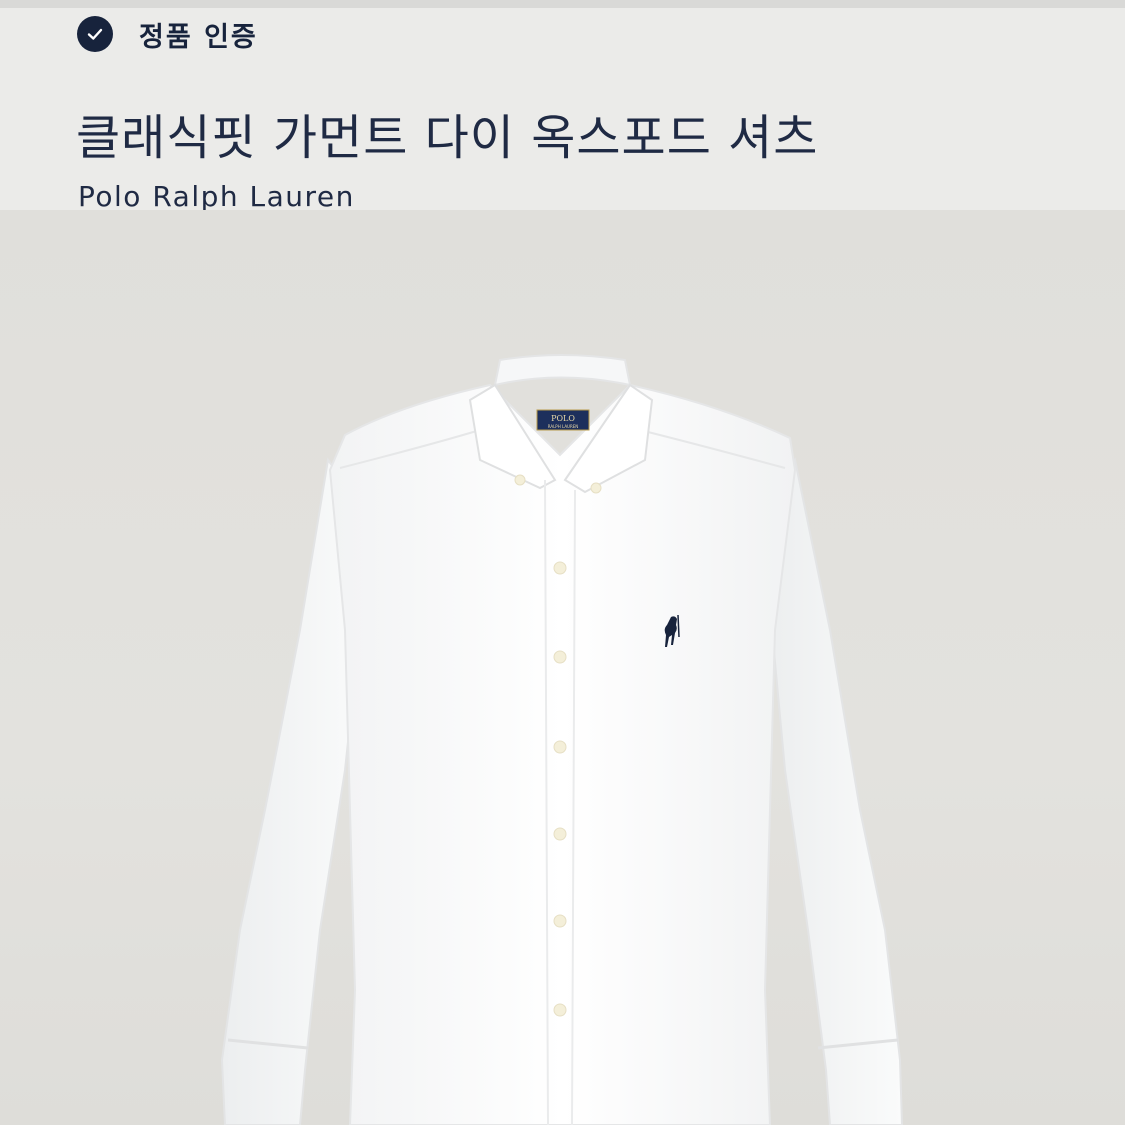  I want to click on check-circle-icon, so click(95, 34).